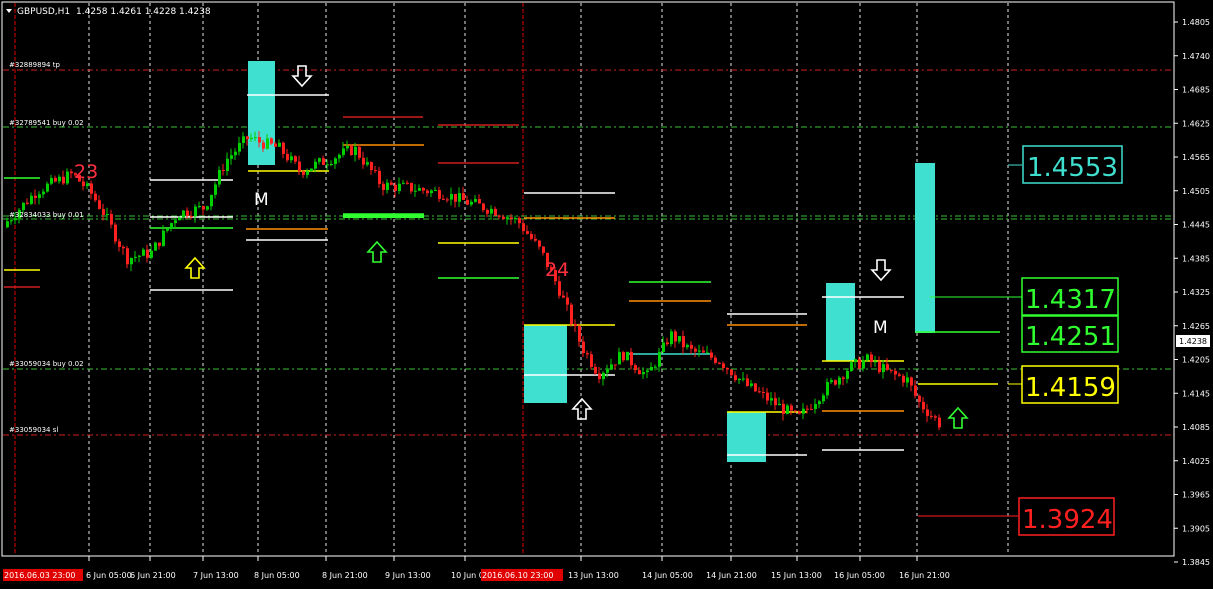 This screenshot has height=589, width=1213. I want to click on cycle-label-23: 23, so click(86, 172).